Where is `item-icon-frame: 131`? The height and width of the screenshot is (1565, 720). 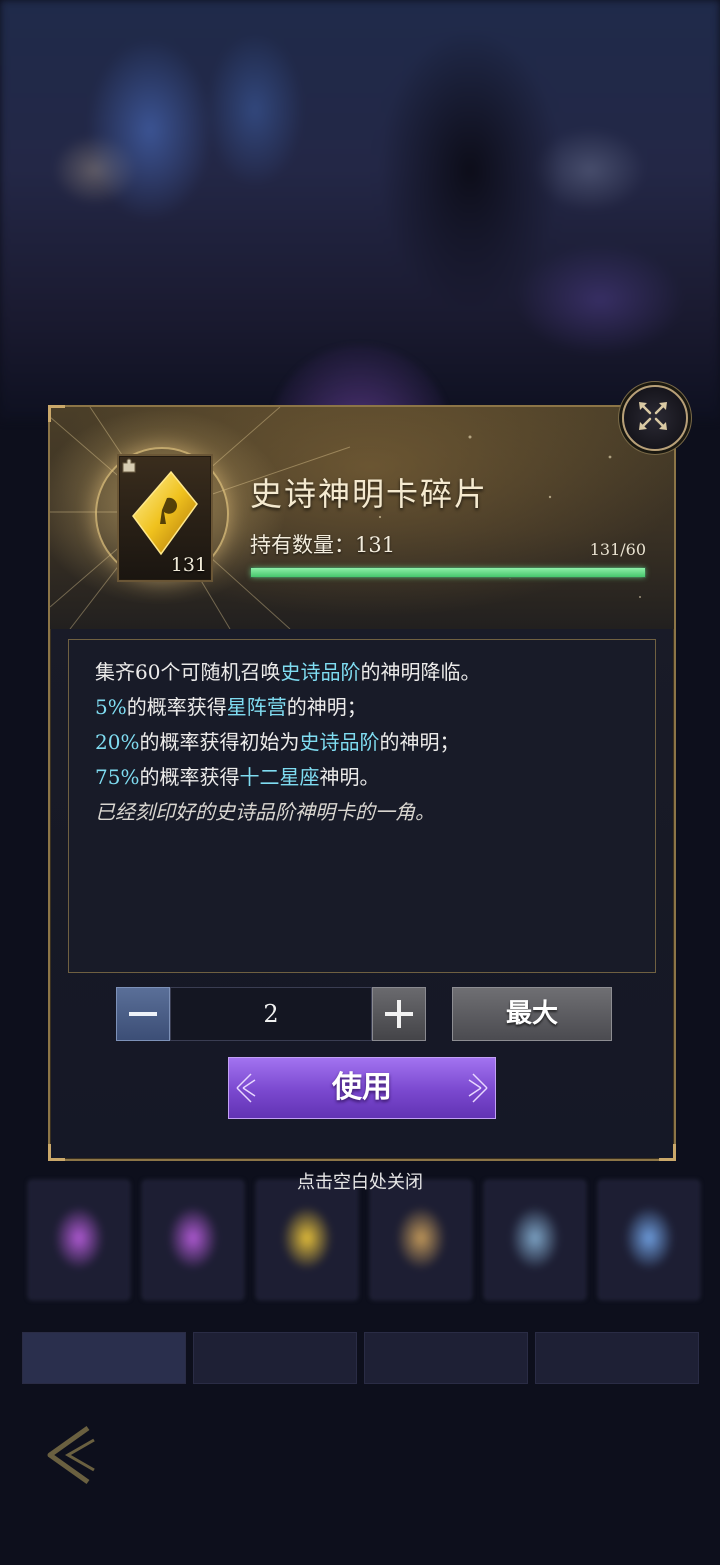
item-icon-frame: 131 is located at coordinates (165, 518).